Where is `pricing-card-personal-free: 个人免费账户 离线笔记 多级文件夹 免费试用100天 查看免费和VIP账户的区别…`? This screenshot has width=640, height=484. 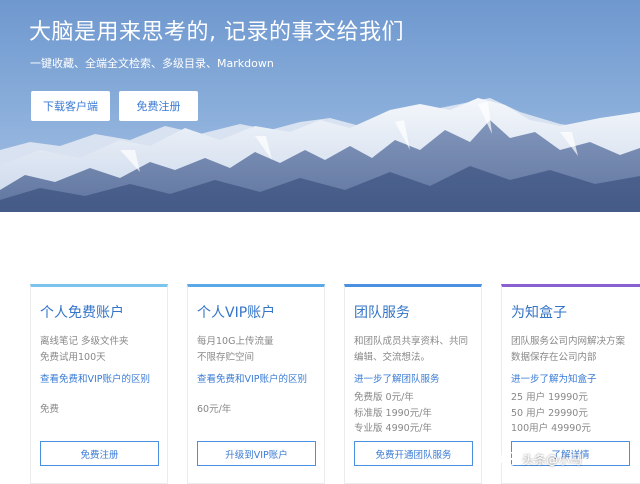 pricing-card-personal-free: 个人免费账户 离线笔记 多级文件夹 免费试用100天 查看免费和VIP账户的区别… is located at coordinates (99, 384).